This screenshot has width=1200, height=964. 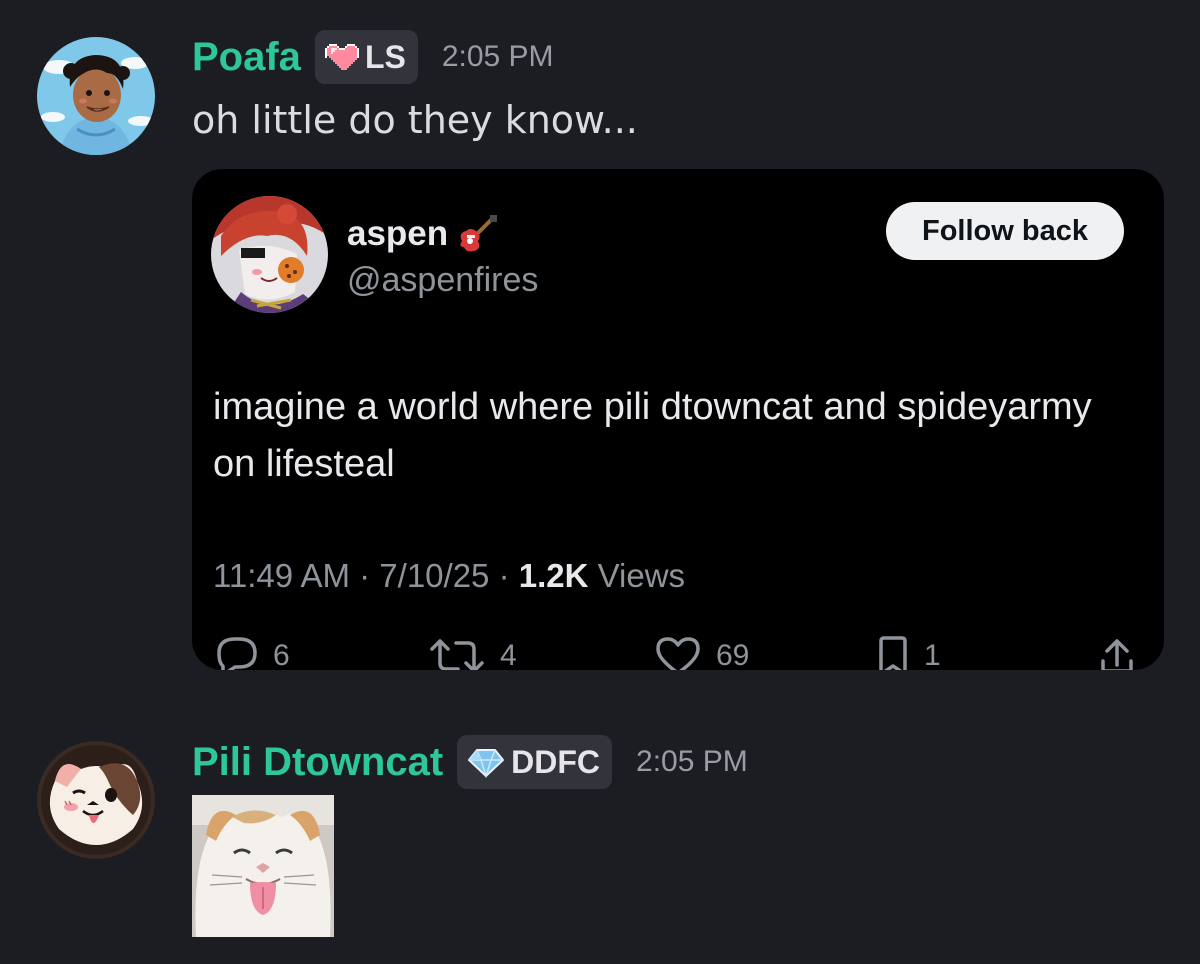 I want to click on bookmark-count: 1, so click(x=932, y=654).